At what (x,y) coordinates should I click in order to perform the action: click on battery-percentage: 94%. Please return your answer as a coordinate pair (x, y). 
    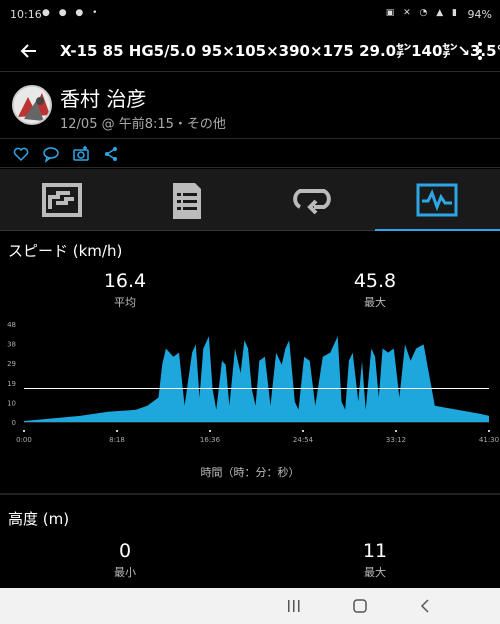
    Looking at the image, I should click on (479, 14).